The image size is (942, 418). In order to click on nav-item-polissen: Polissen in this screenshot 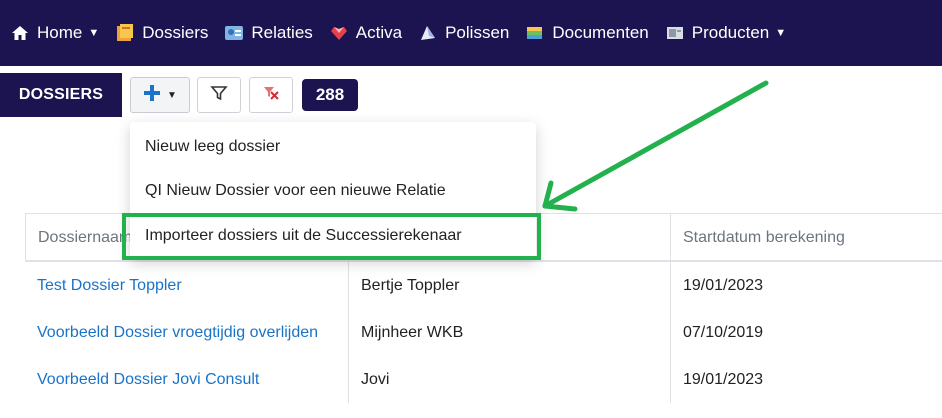, I will do `click(463, 33)`.